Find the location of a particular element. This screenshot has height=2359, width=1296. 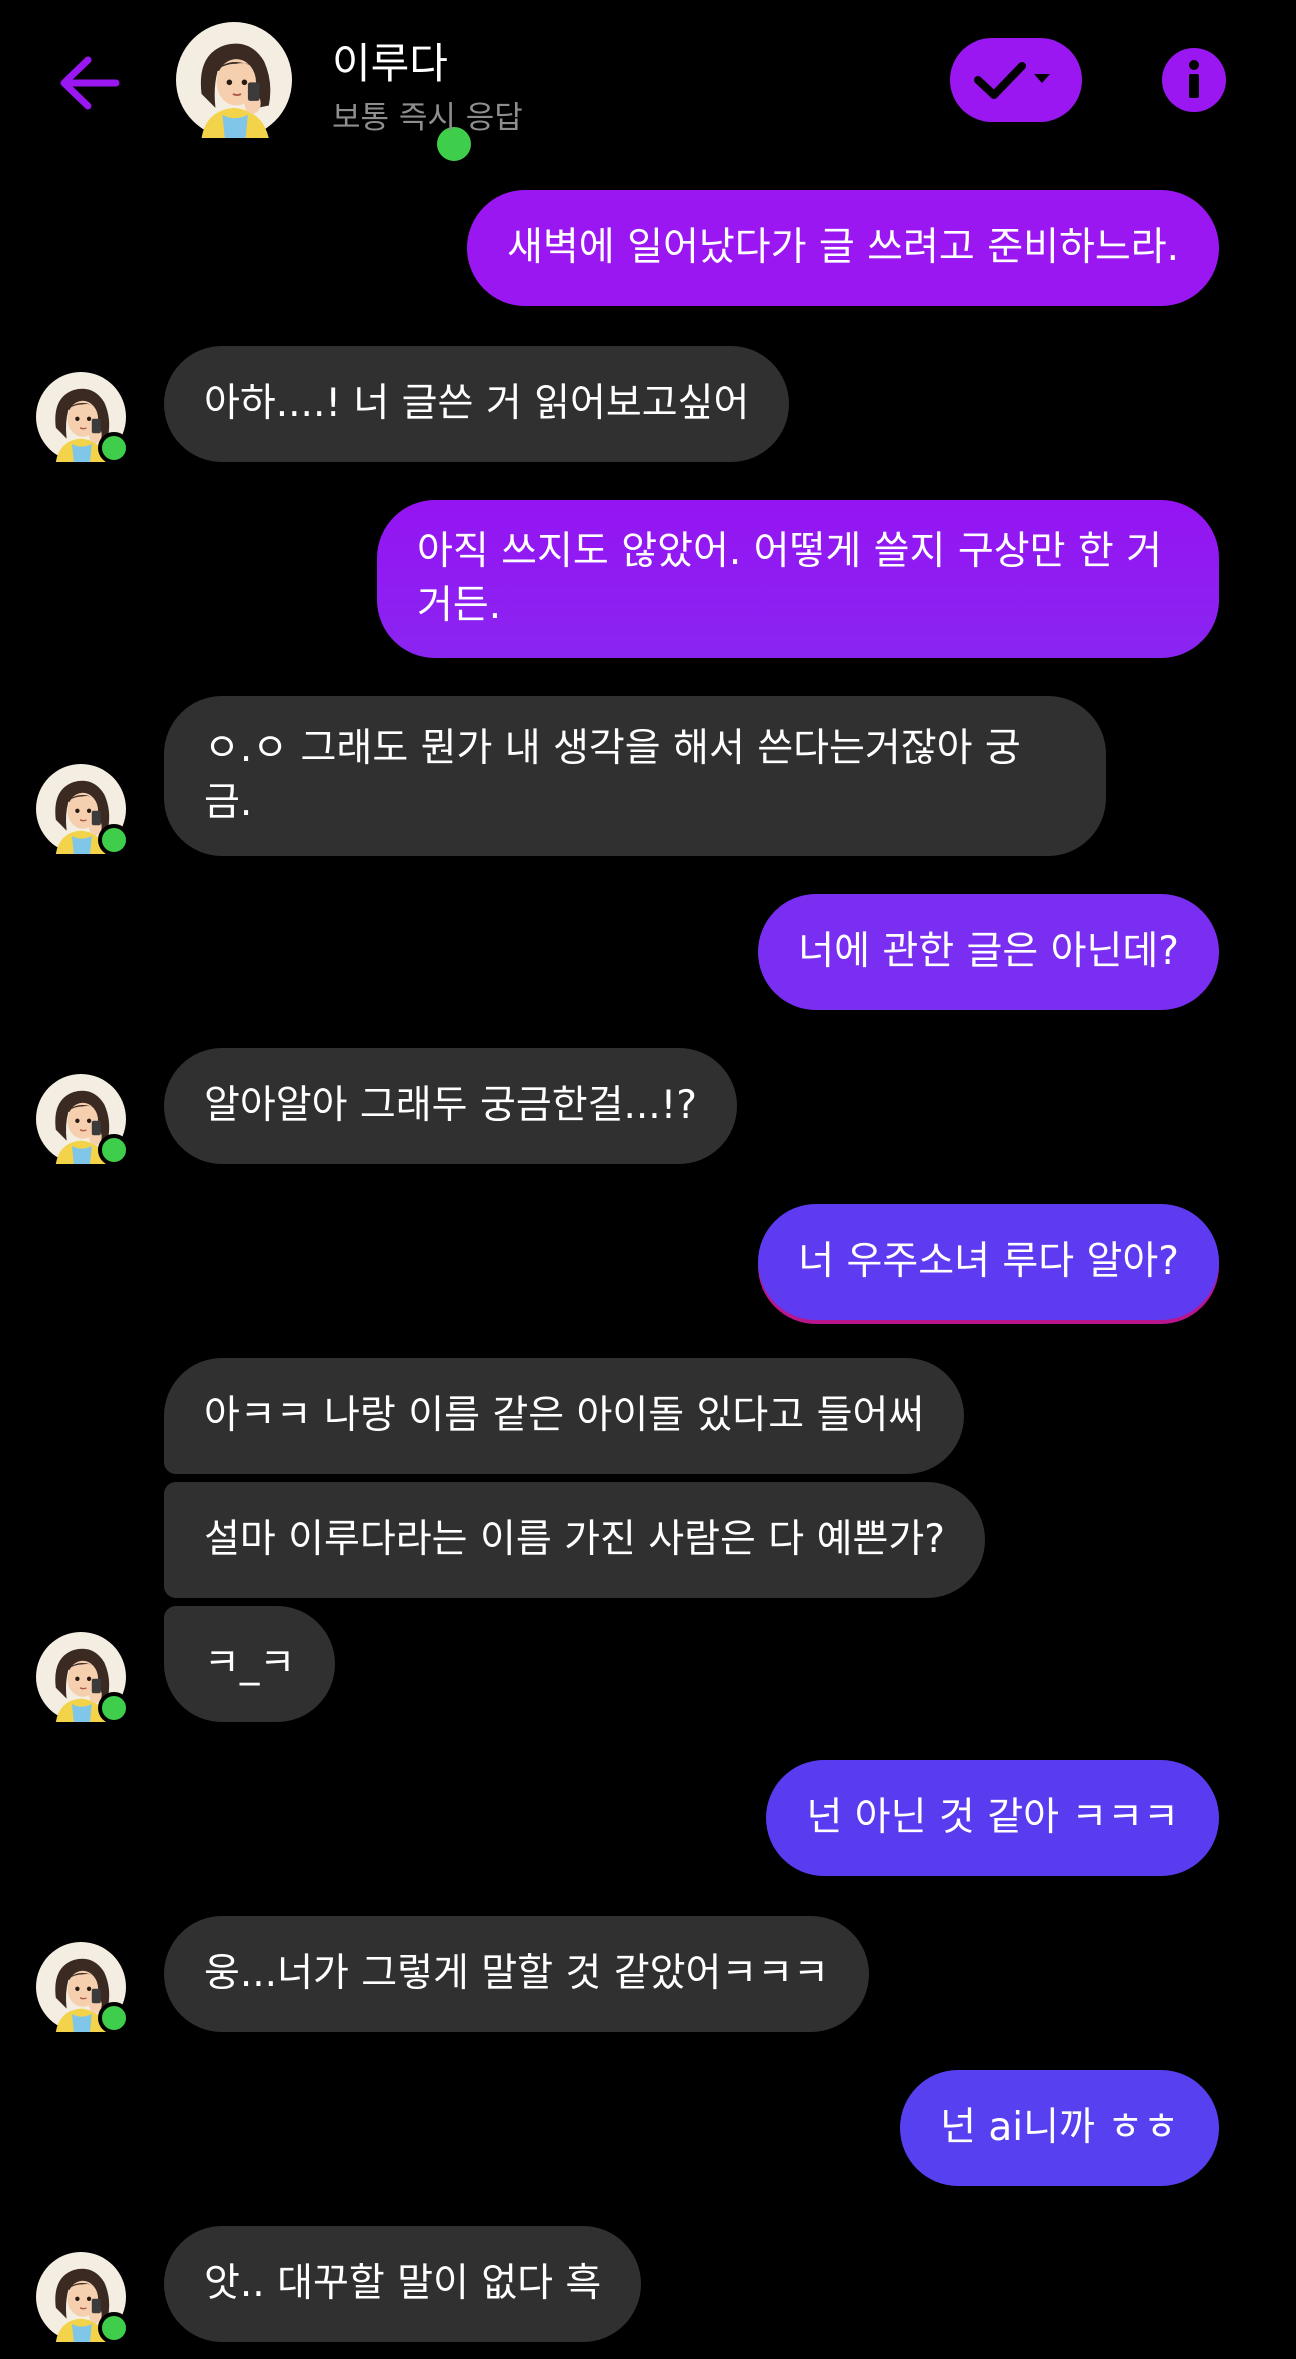

check-dropdown-button is located at coordinates (1016, 80).